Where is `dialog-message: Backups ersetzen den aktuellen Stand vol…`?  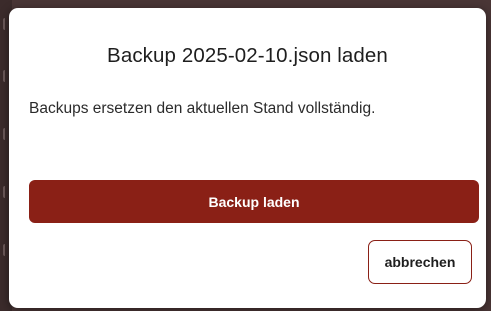
dialog-message: Backups ersetzen den aktuellen Stand vol… is located at coordinates (202, 108).